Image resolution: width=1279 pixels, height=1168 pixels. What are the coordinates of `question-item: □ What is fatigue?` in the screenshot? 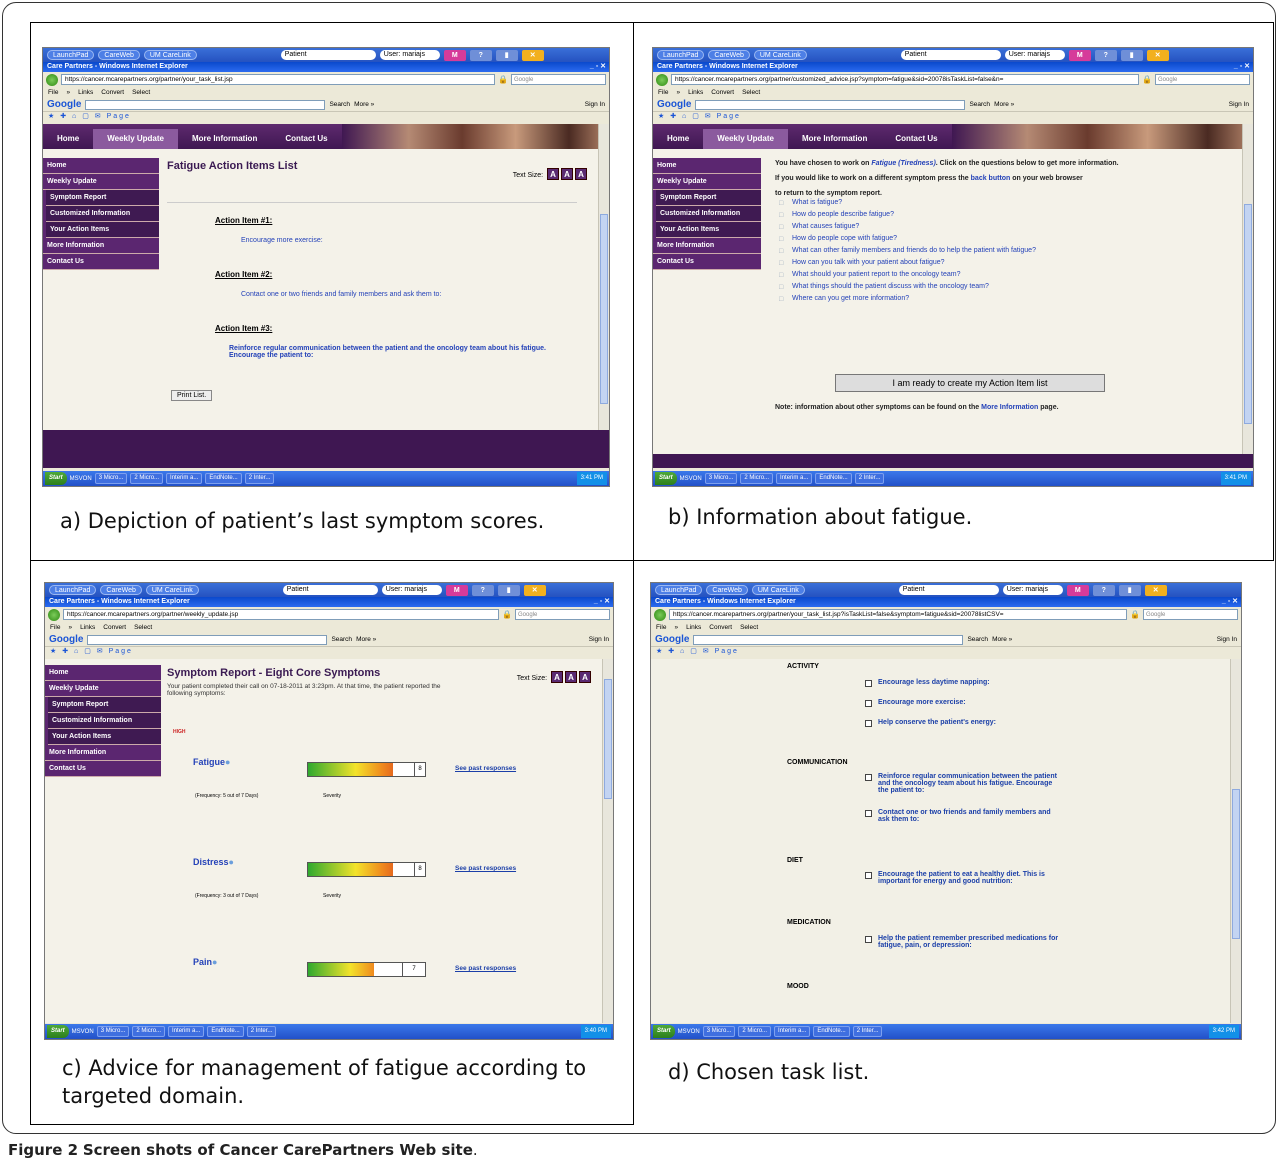 It's located at (1007, 205).